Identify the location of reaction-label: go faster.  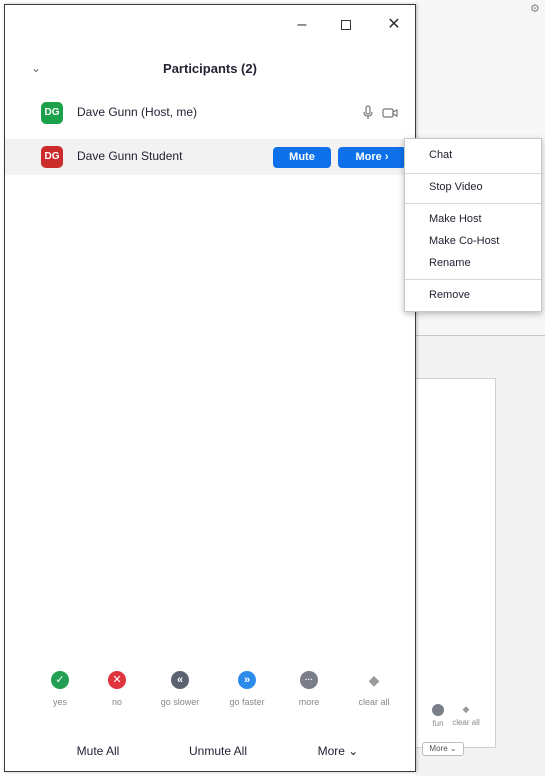
(247, 702).